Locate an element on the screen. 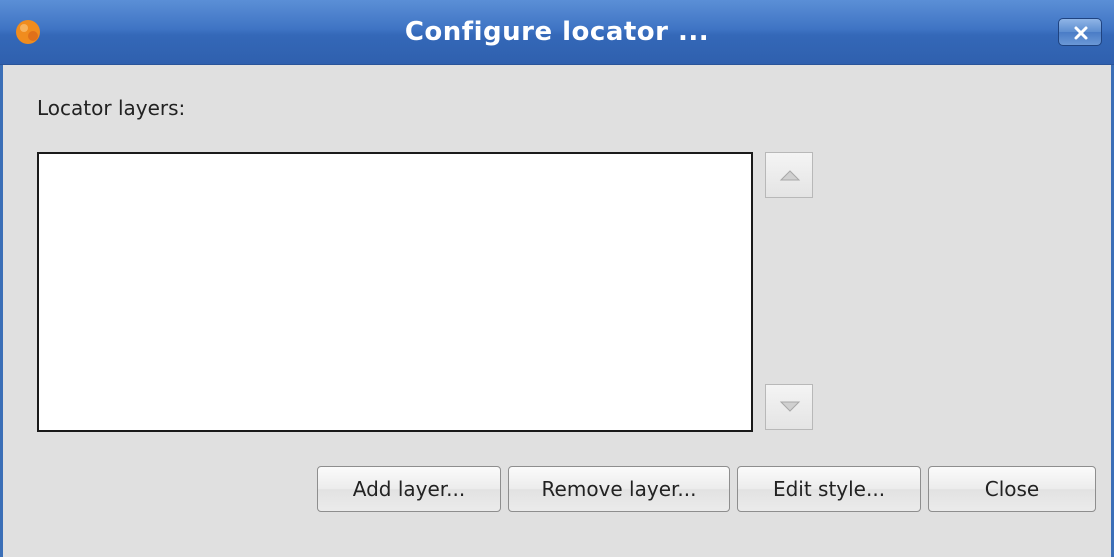 Image resolution: width=1114 pixels, height=557 pixels. move-down-button is located at coordinates (789, 407).